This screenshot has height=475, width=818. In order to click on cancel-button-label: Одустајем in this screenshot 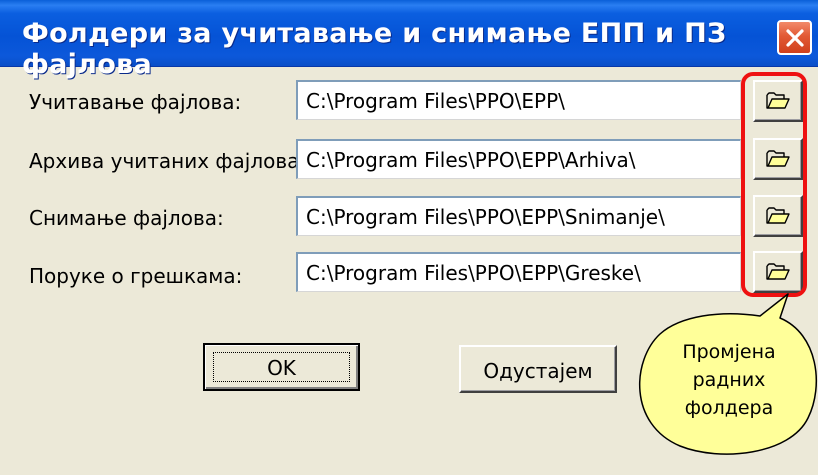, I will do `click(538, 371)`.